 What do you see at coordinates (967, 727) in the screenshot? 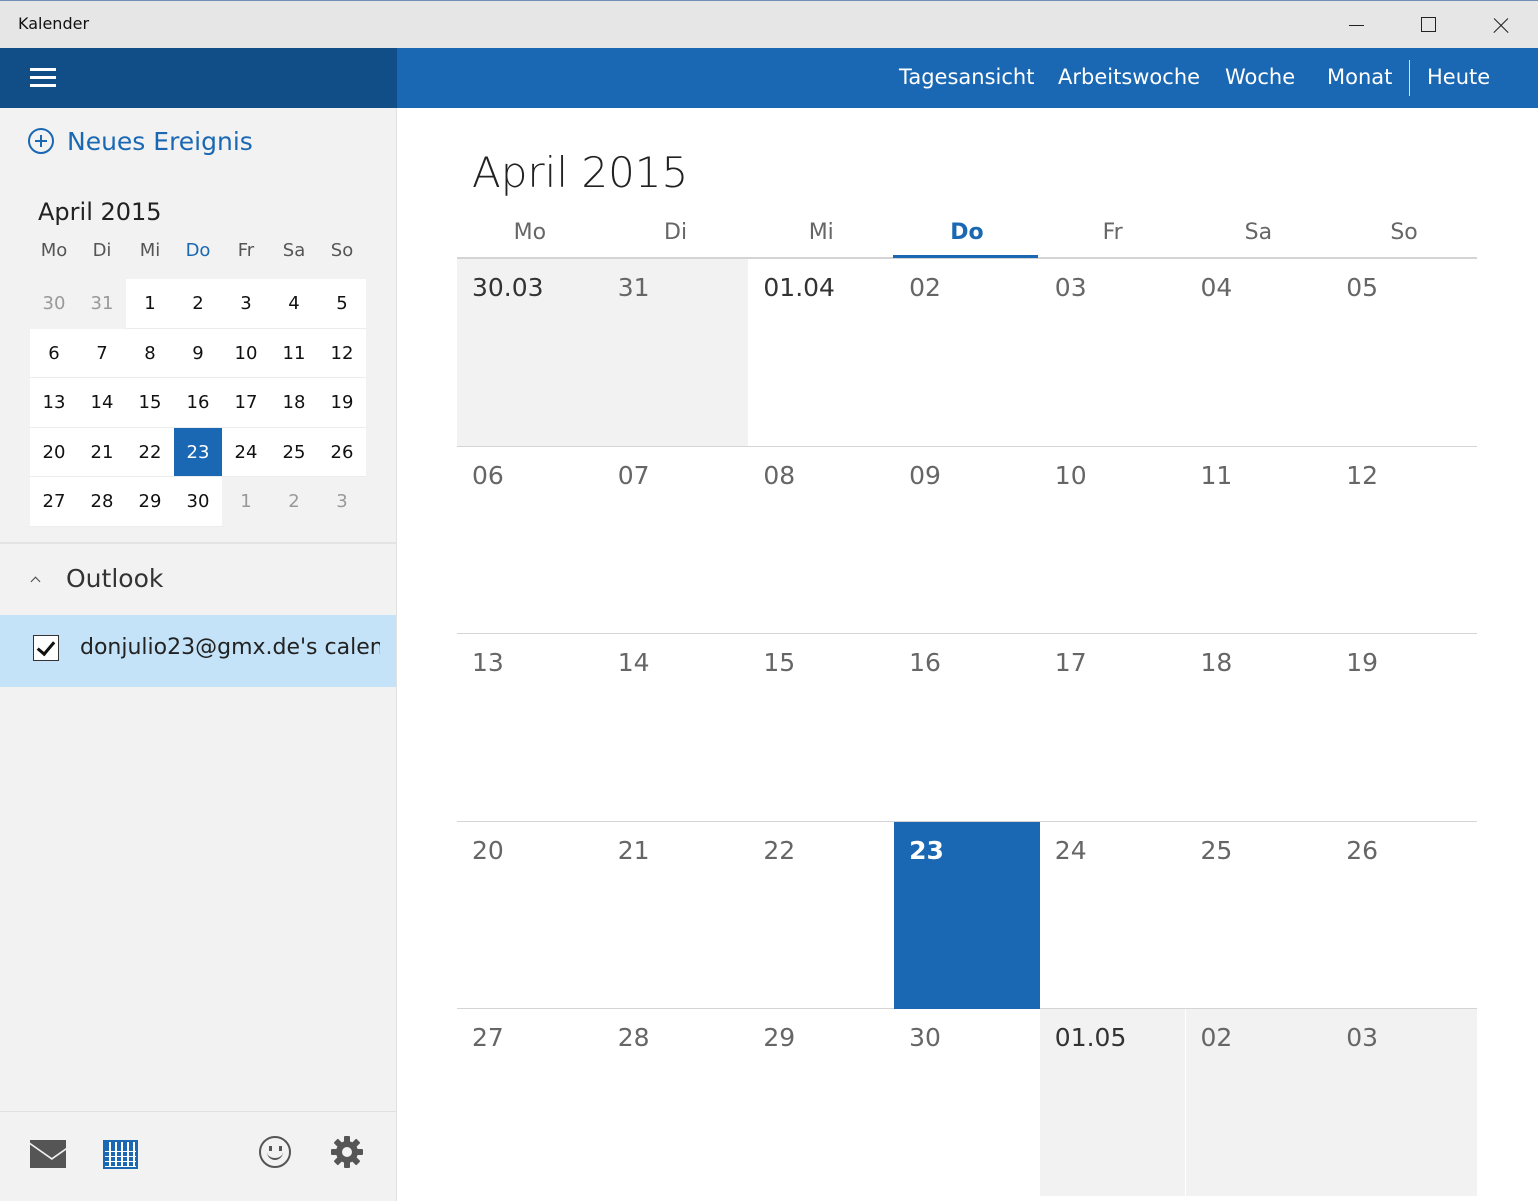
I see `month-day-cell: 16` at bounding box center [967, 727].